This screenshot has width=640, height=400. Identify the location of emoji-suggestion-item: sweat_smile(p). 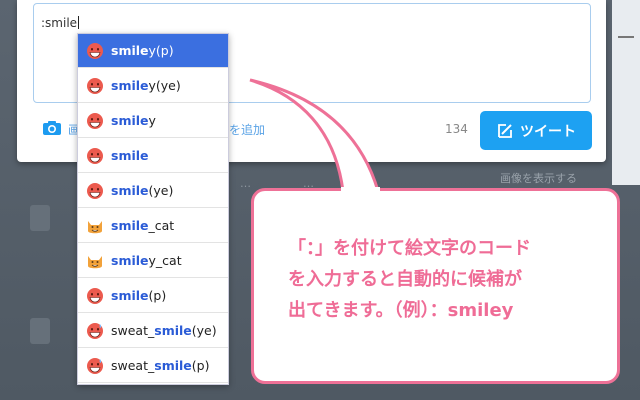
(153, 366).